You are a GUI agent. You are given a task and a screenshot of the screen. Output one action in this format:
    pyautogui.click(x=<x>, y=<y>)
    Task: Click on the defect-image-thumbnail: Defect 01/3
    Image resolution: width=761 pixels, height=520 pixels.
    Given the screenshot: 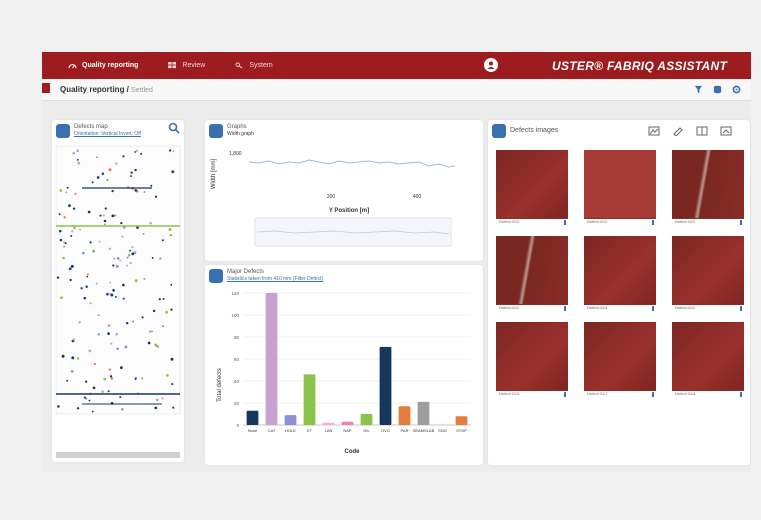 What is the action you would take?
    pyautogui.click(x=532, y=360)
    